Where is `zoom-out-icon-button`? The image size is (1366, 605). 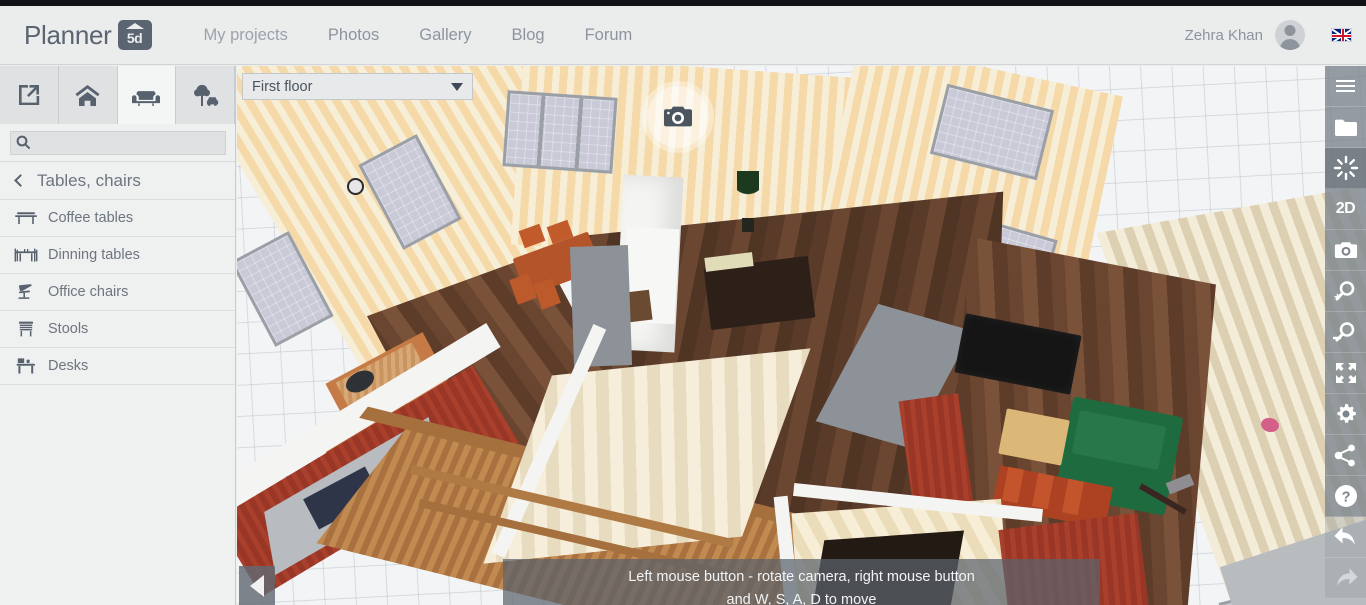
zoom-out-icon-button is located at coordinates (1345, 332).